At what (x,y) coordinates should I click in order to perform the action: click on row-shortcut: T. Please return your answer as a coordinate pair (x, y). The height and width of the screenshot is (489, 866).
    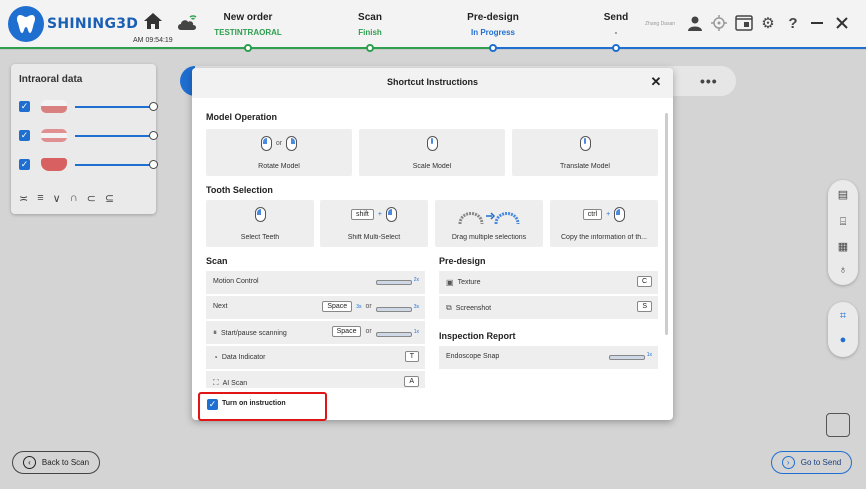
    Looking at the image, I should click on (411, 356).